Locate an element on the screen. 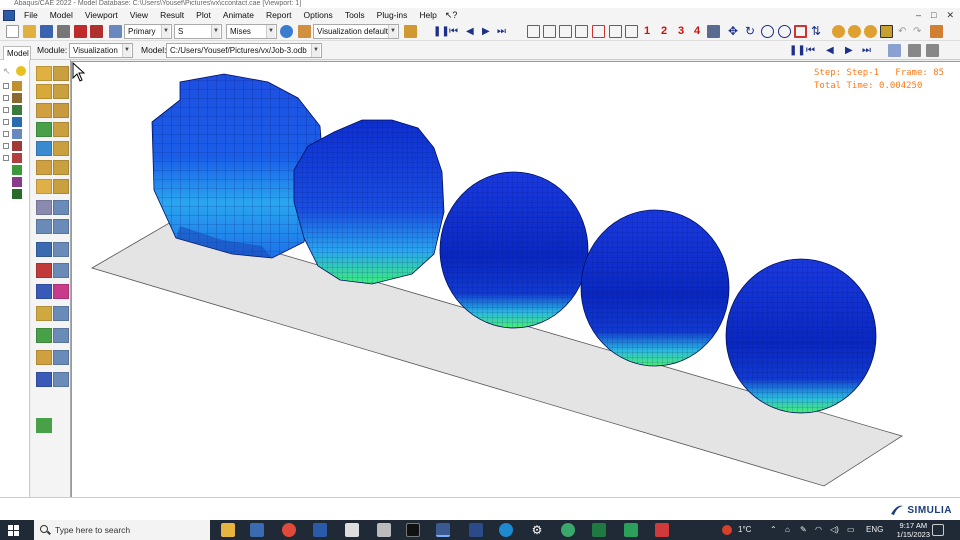 This screenshot has width=960, height=540. battery-icon: ▭ is located at coordinates (851, 530).